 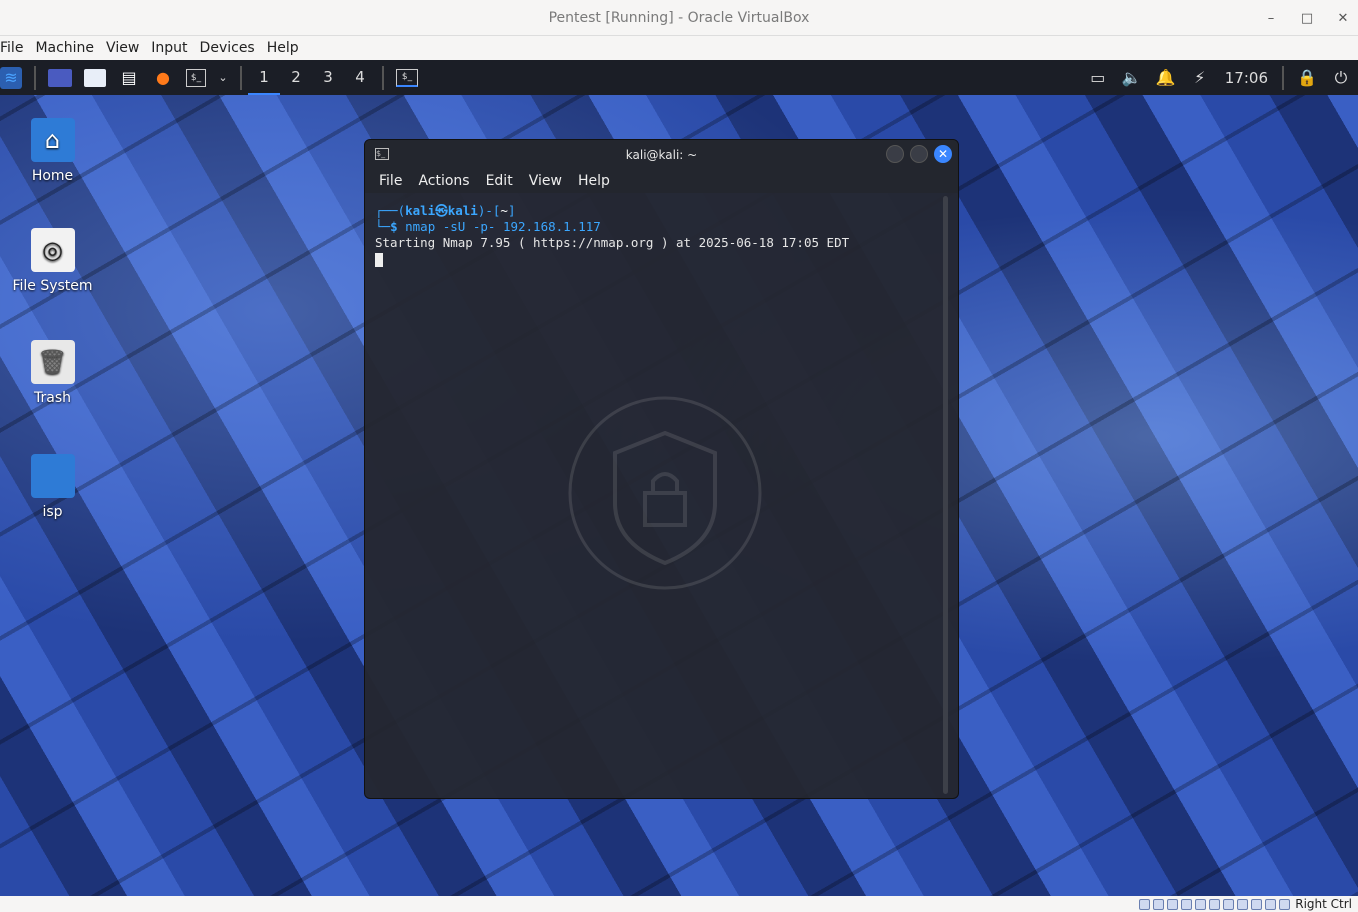 I want to click on display-status-icon, so click(x=1229, y=904).